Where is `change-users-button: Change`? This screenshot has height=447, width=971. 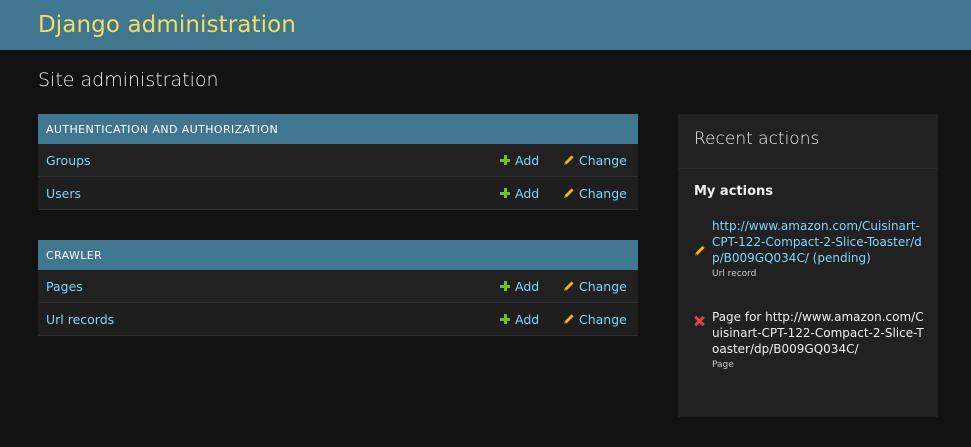
change-users-button: Change is located at coordinates (595, 193).